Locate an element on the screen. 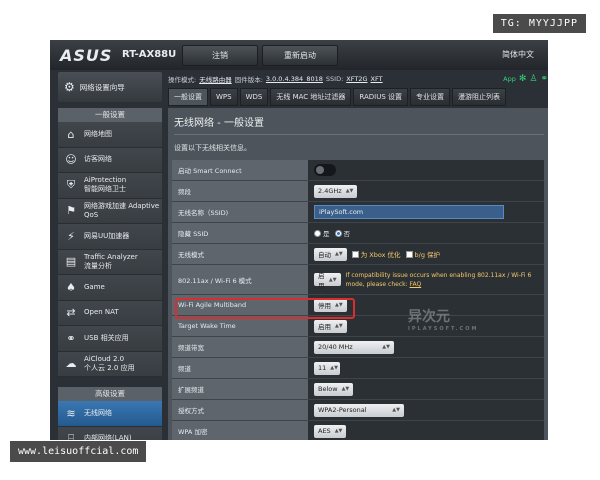 The image size is (600, 480). tab-6: 漫游阻止列表 is located at coordinates (479, 97).